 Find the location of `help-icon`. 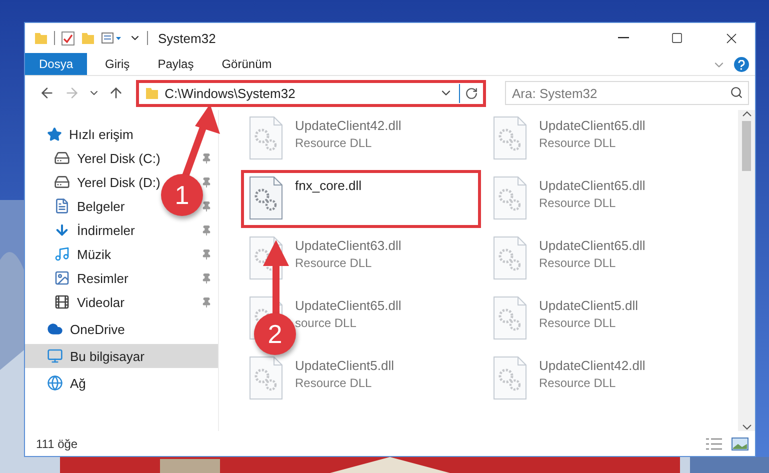

help-icon is located at coordinates (741, 64).